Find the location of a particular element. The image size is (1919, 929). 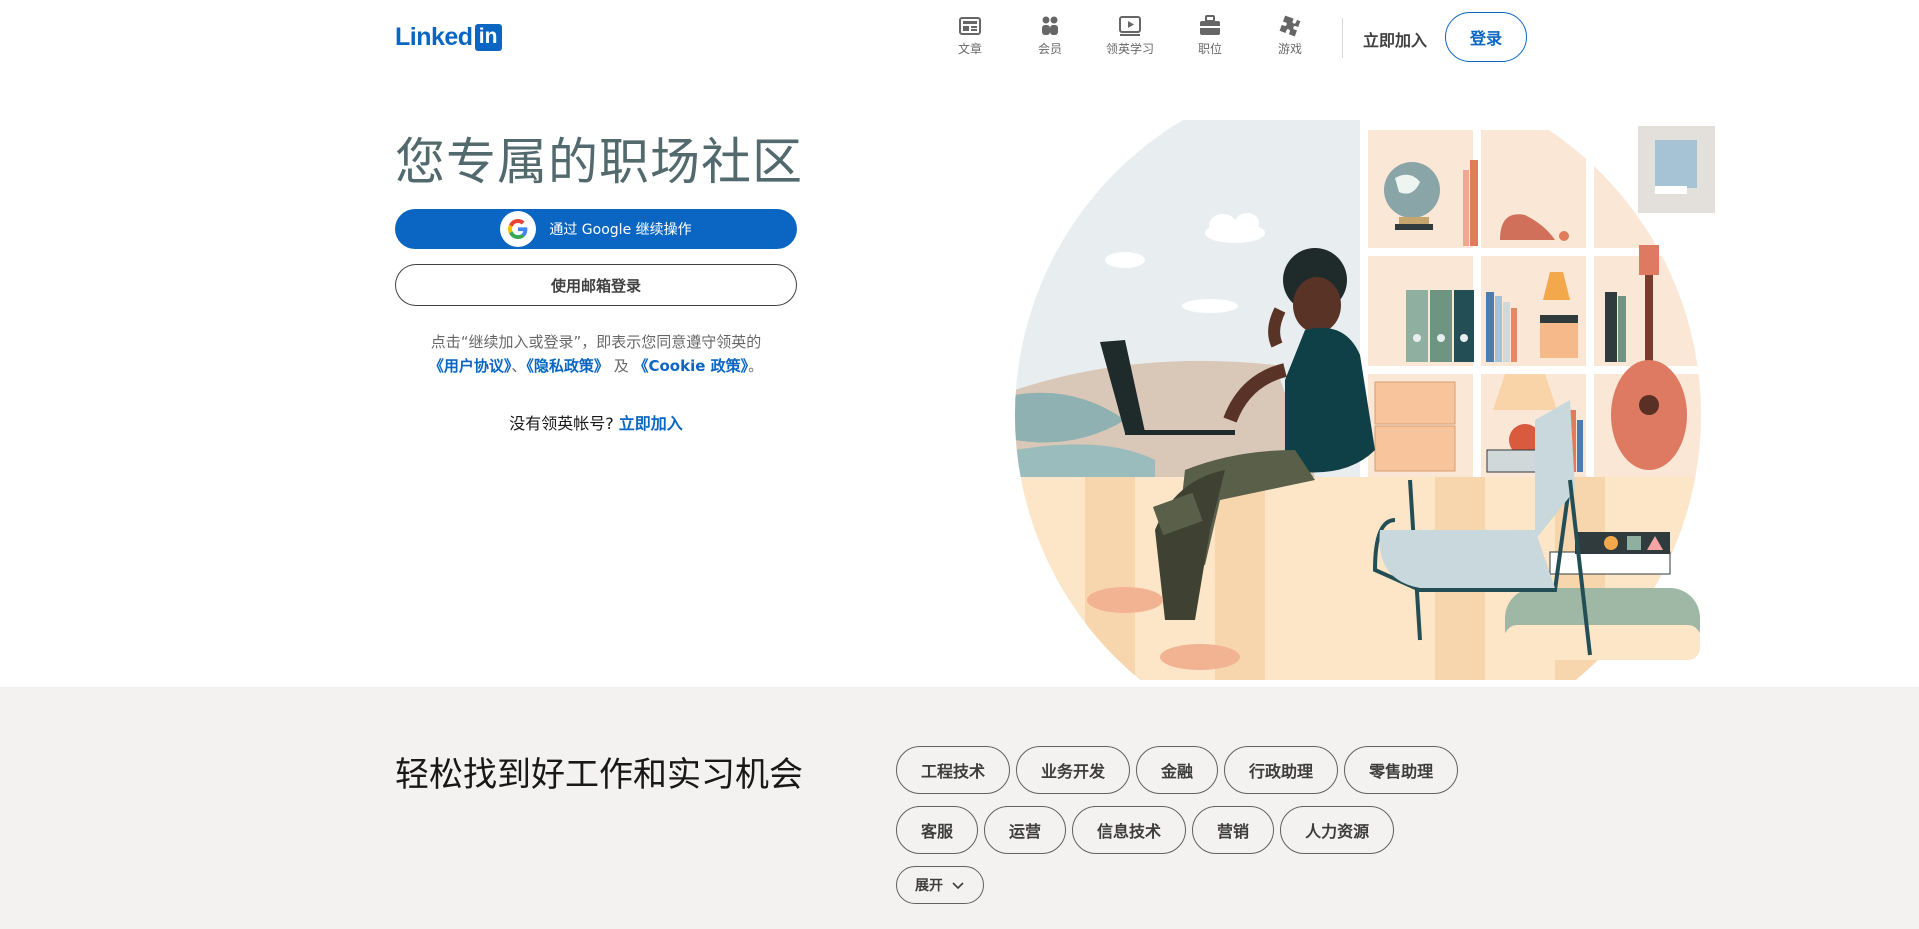

nav-label-people: 会员 is located at coordinates (1049, 49).